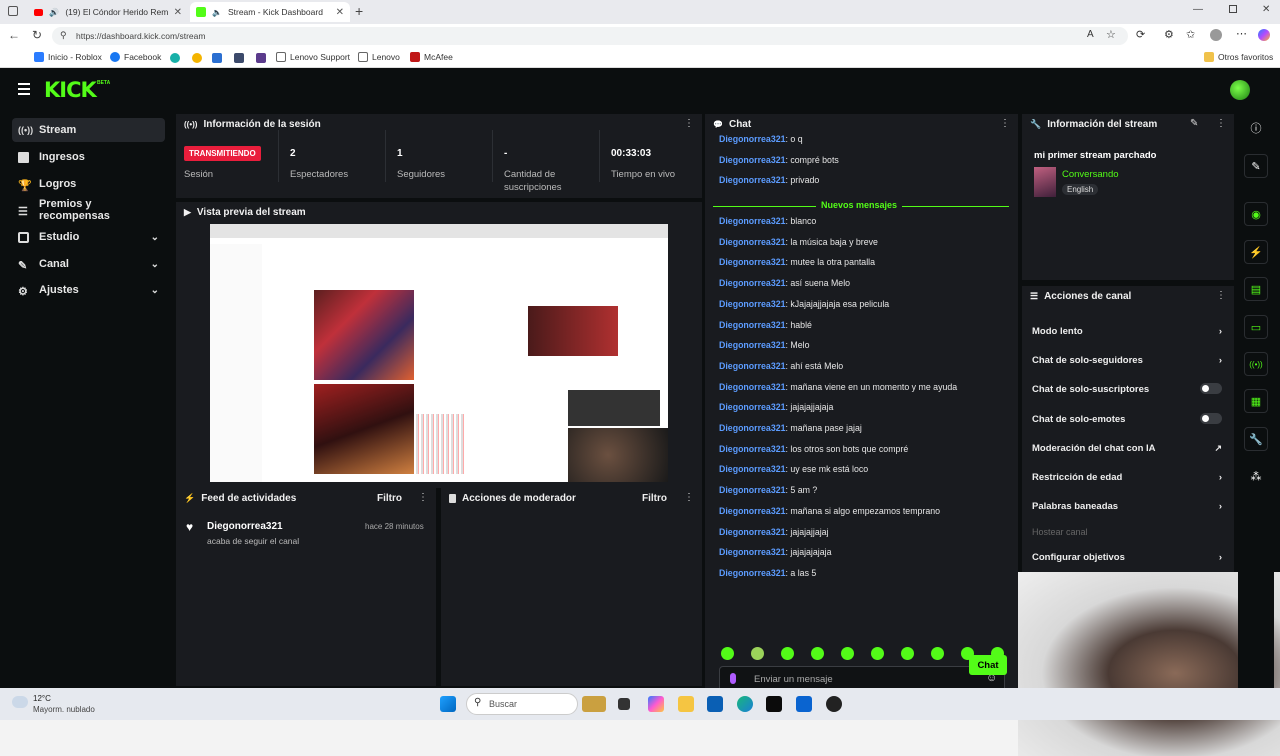  Describe the element at coordinates (988, 665) in the screenshot. I see `chat-send-button: Chat` at that location.